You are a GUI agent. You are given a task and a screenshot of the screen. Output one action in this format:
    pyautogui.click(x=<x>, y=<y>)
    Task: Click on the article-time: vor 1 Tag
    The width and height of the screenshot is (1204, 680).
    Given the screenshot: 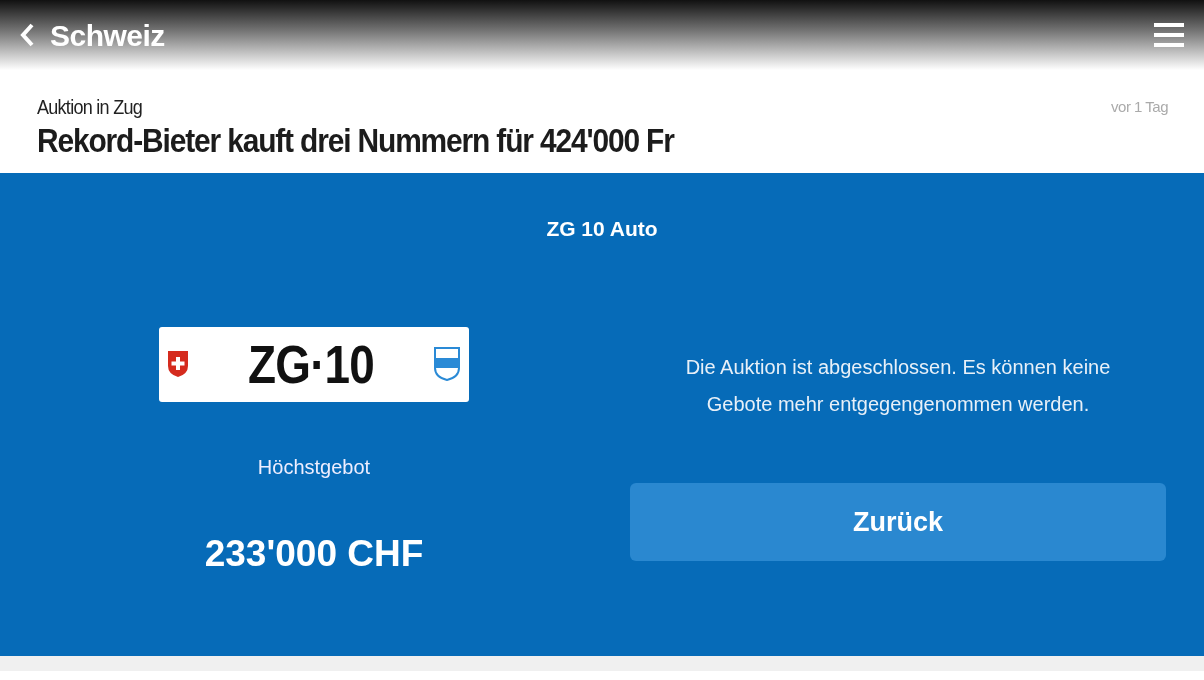 What is the action you would take?
    pyautogui.click(x=1139, y=106)
    